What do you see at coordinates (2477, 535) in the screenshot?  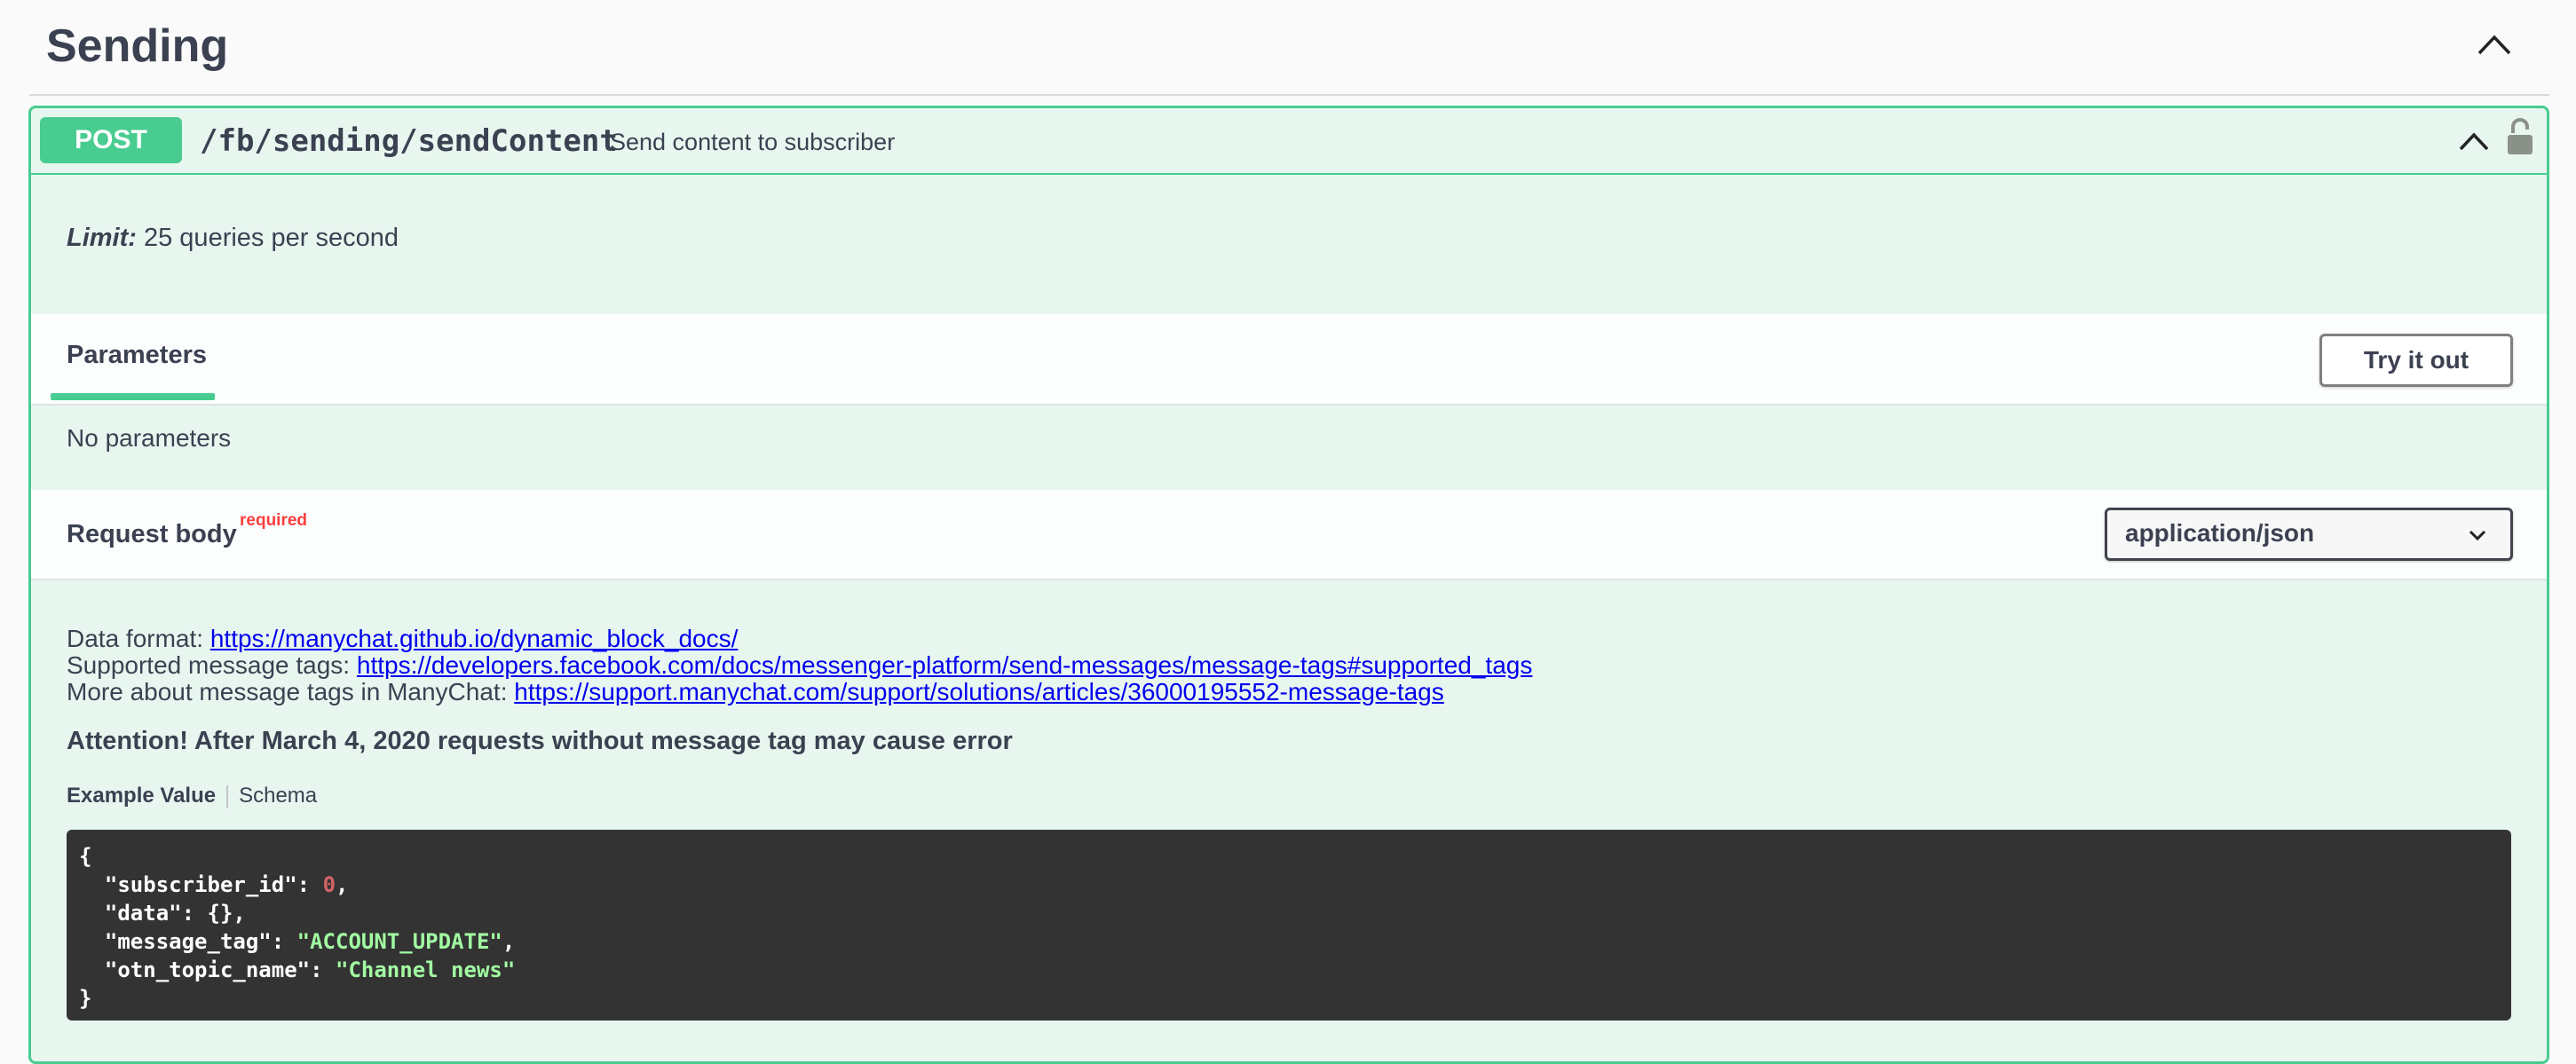 I see `chevron-down-icon` at bounding box center [2477, 535].